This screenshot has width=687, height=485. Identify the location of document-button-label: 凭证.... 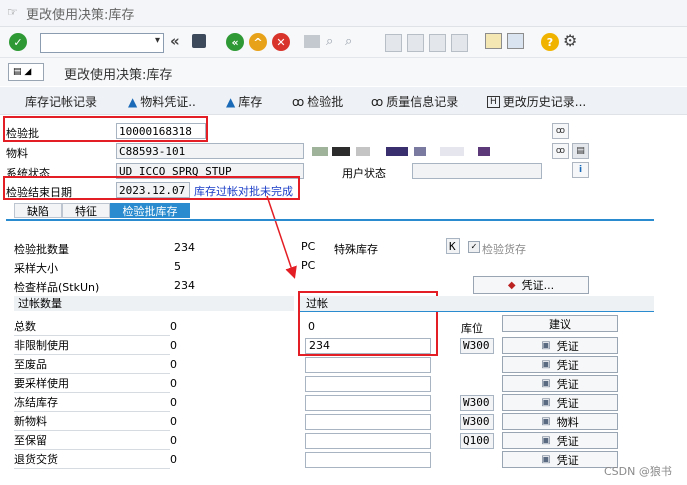
(538, 285).